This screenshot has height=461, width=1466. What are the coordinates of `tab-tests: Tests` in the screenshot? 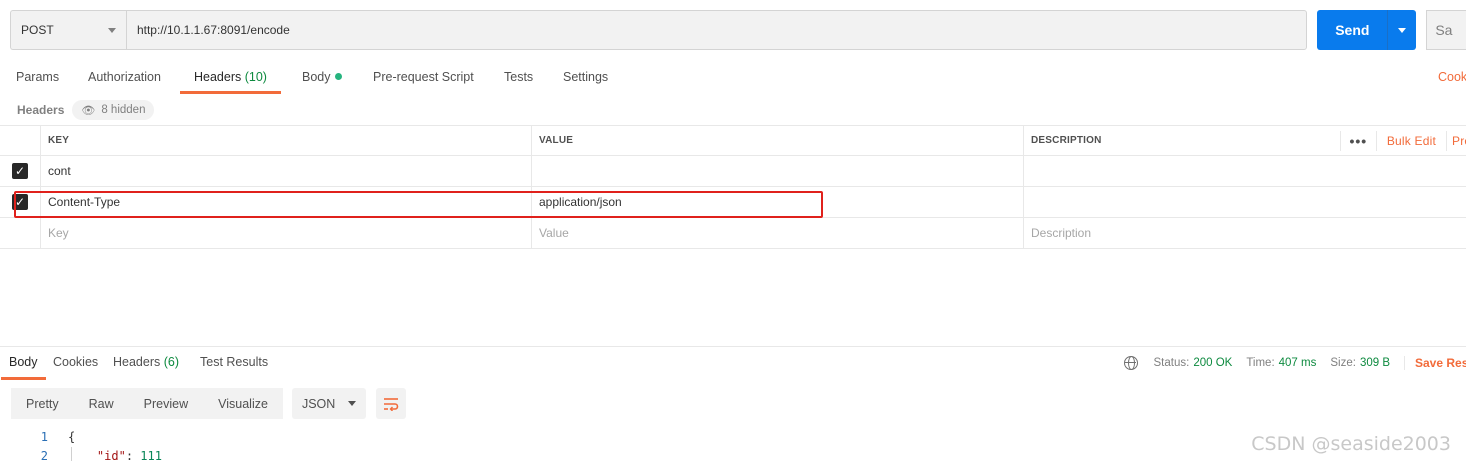 It's located at (518, 76).